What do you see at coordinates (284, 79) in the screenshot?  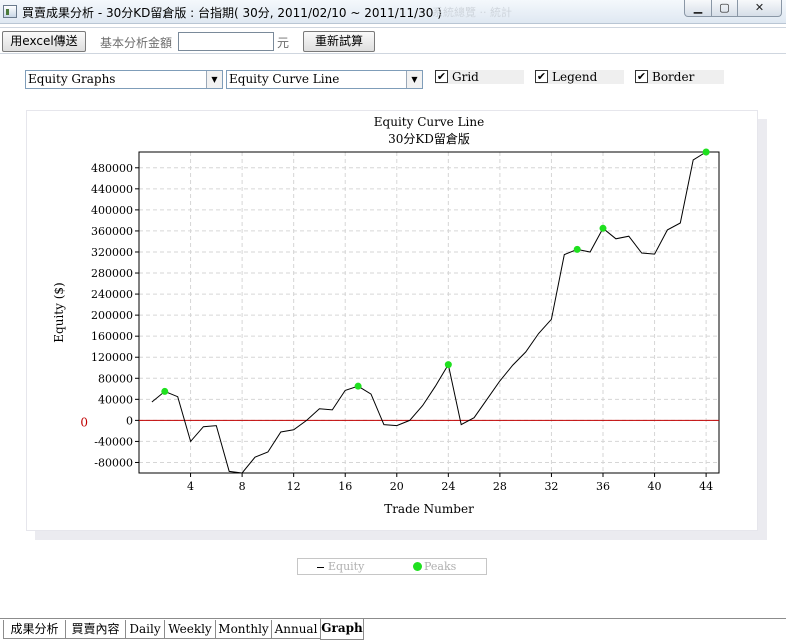 I see `graph-style-value: Equity Curve Line` at bounding box center [284, 79].